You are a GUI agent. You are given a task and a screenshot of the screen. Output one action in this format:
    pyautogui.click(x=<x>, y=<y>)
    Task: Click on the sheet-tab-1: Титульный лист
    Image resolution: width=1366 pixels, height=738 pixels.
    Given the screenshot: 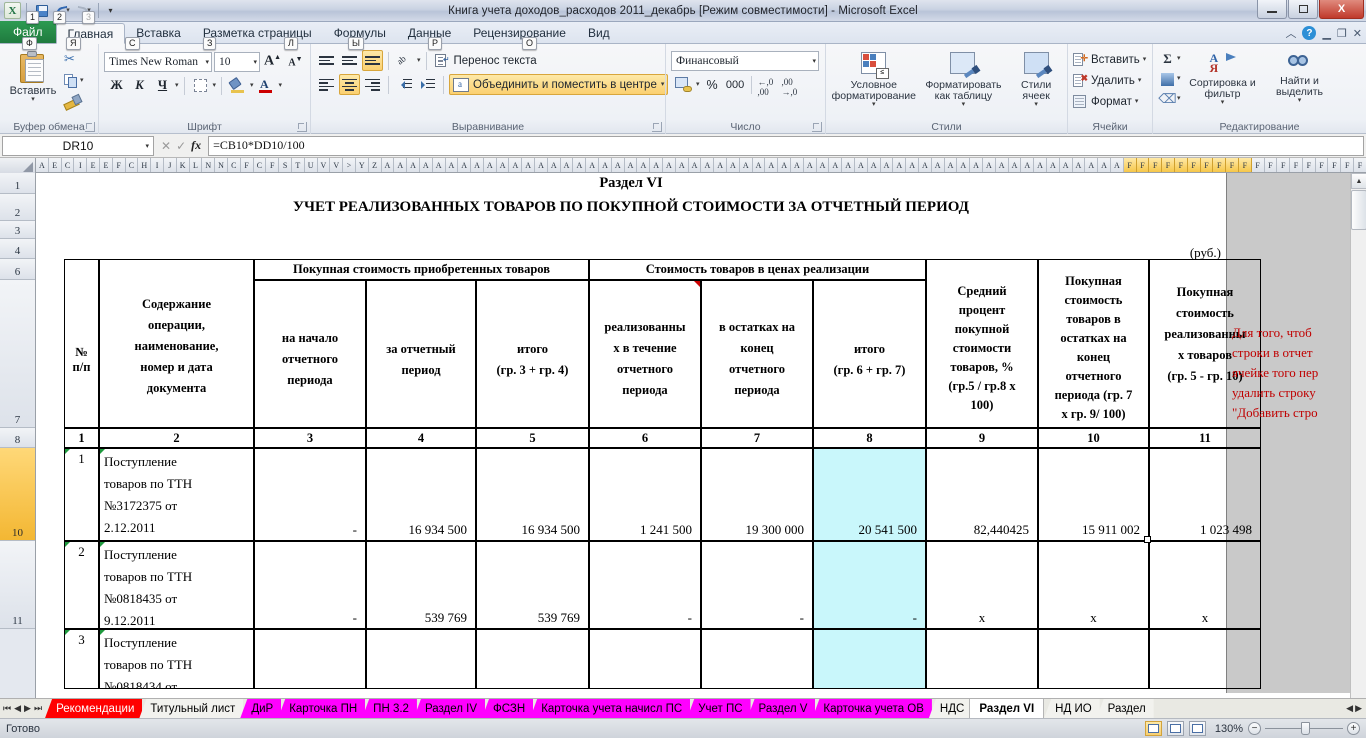 What is the action you would take?
    pyautogui.click(x=191, y=708)
    